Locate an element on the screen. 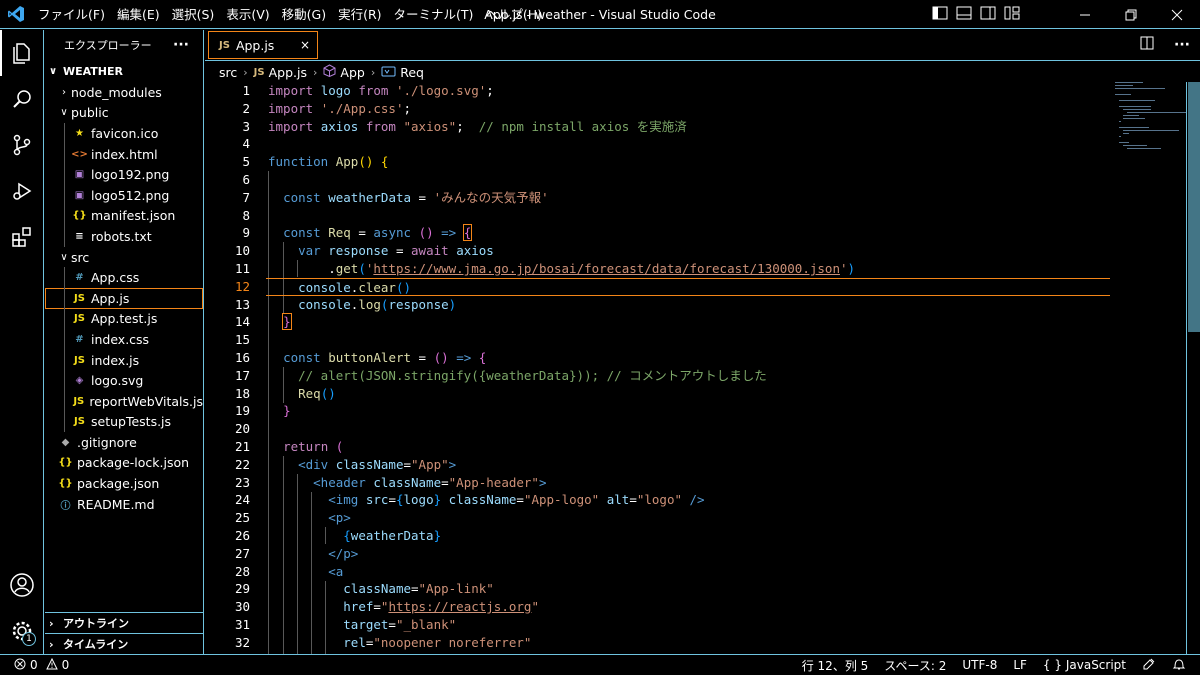 This screenshot has height=675, width=1200. timeline-section: › タイムライン is located at coordinates (124, 643).